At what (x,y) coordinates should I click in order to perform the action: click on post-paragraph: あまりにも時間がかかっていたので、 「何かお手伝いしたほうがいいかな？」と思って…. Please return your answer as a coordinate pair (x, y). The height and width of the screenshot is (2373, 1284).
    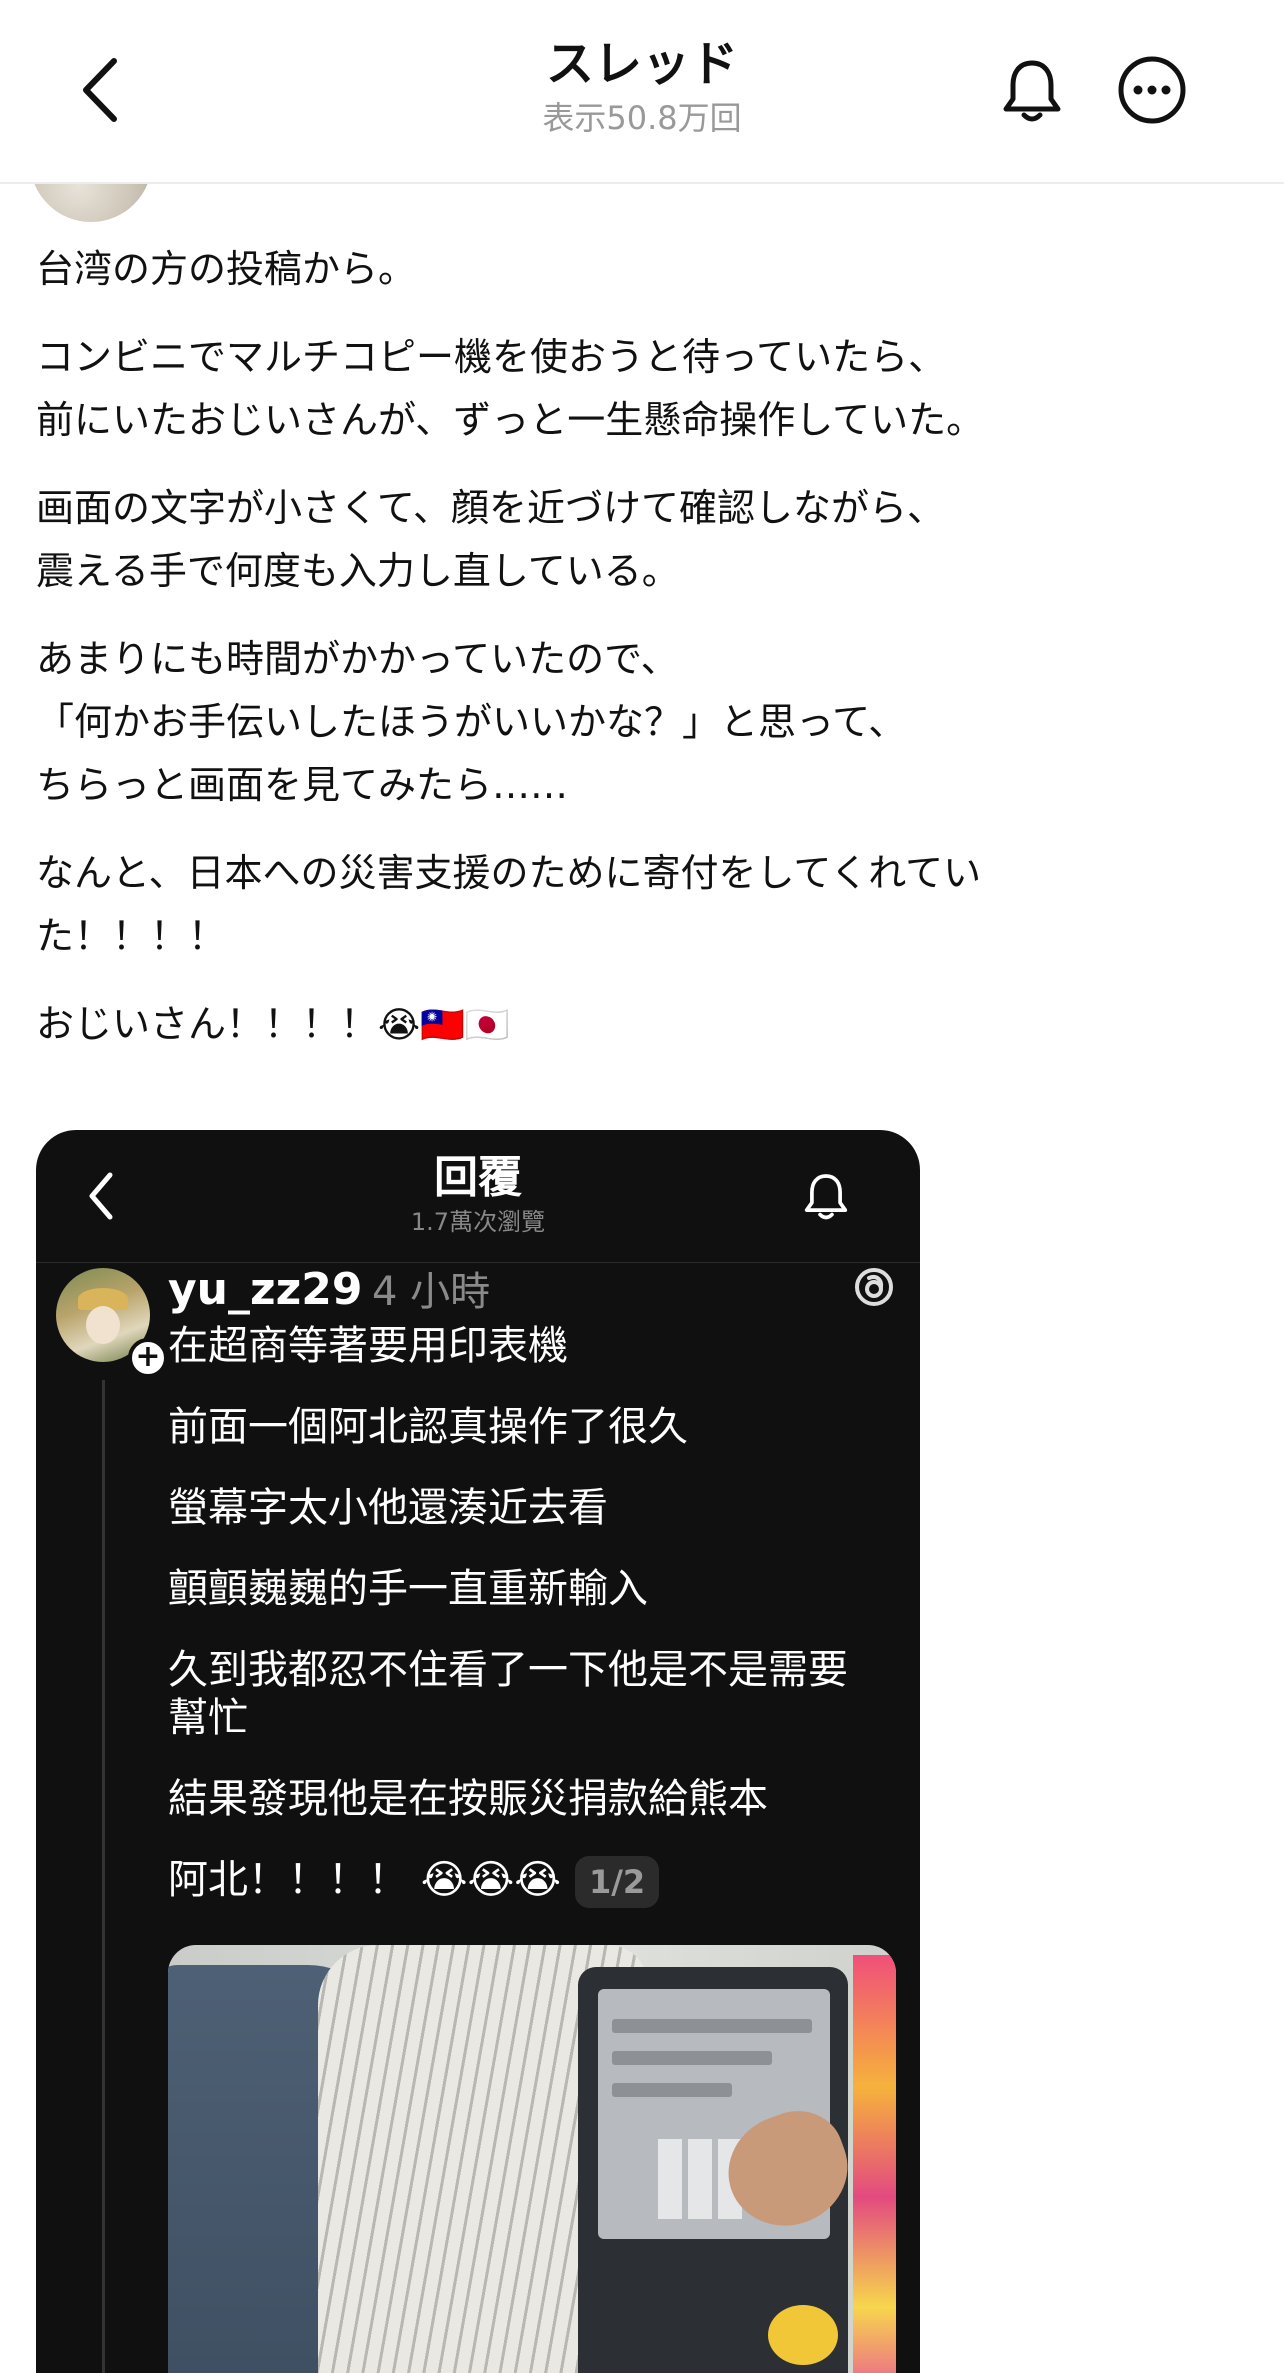
    Looking at the image, I should click on (471, 722).